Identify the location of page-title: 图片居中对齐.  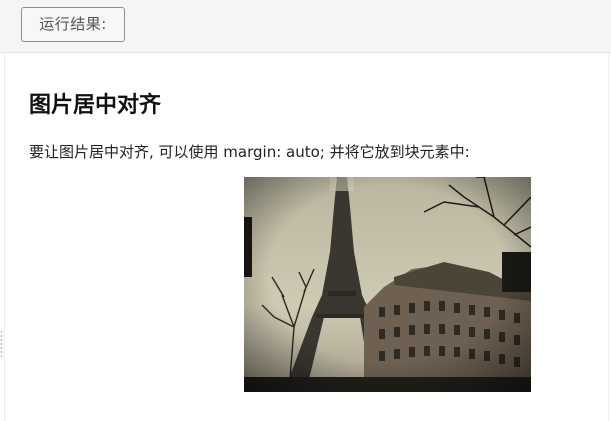
(95, 105).